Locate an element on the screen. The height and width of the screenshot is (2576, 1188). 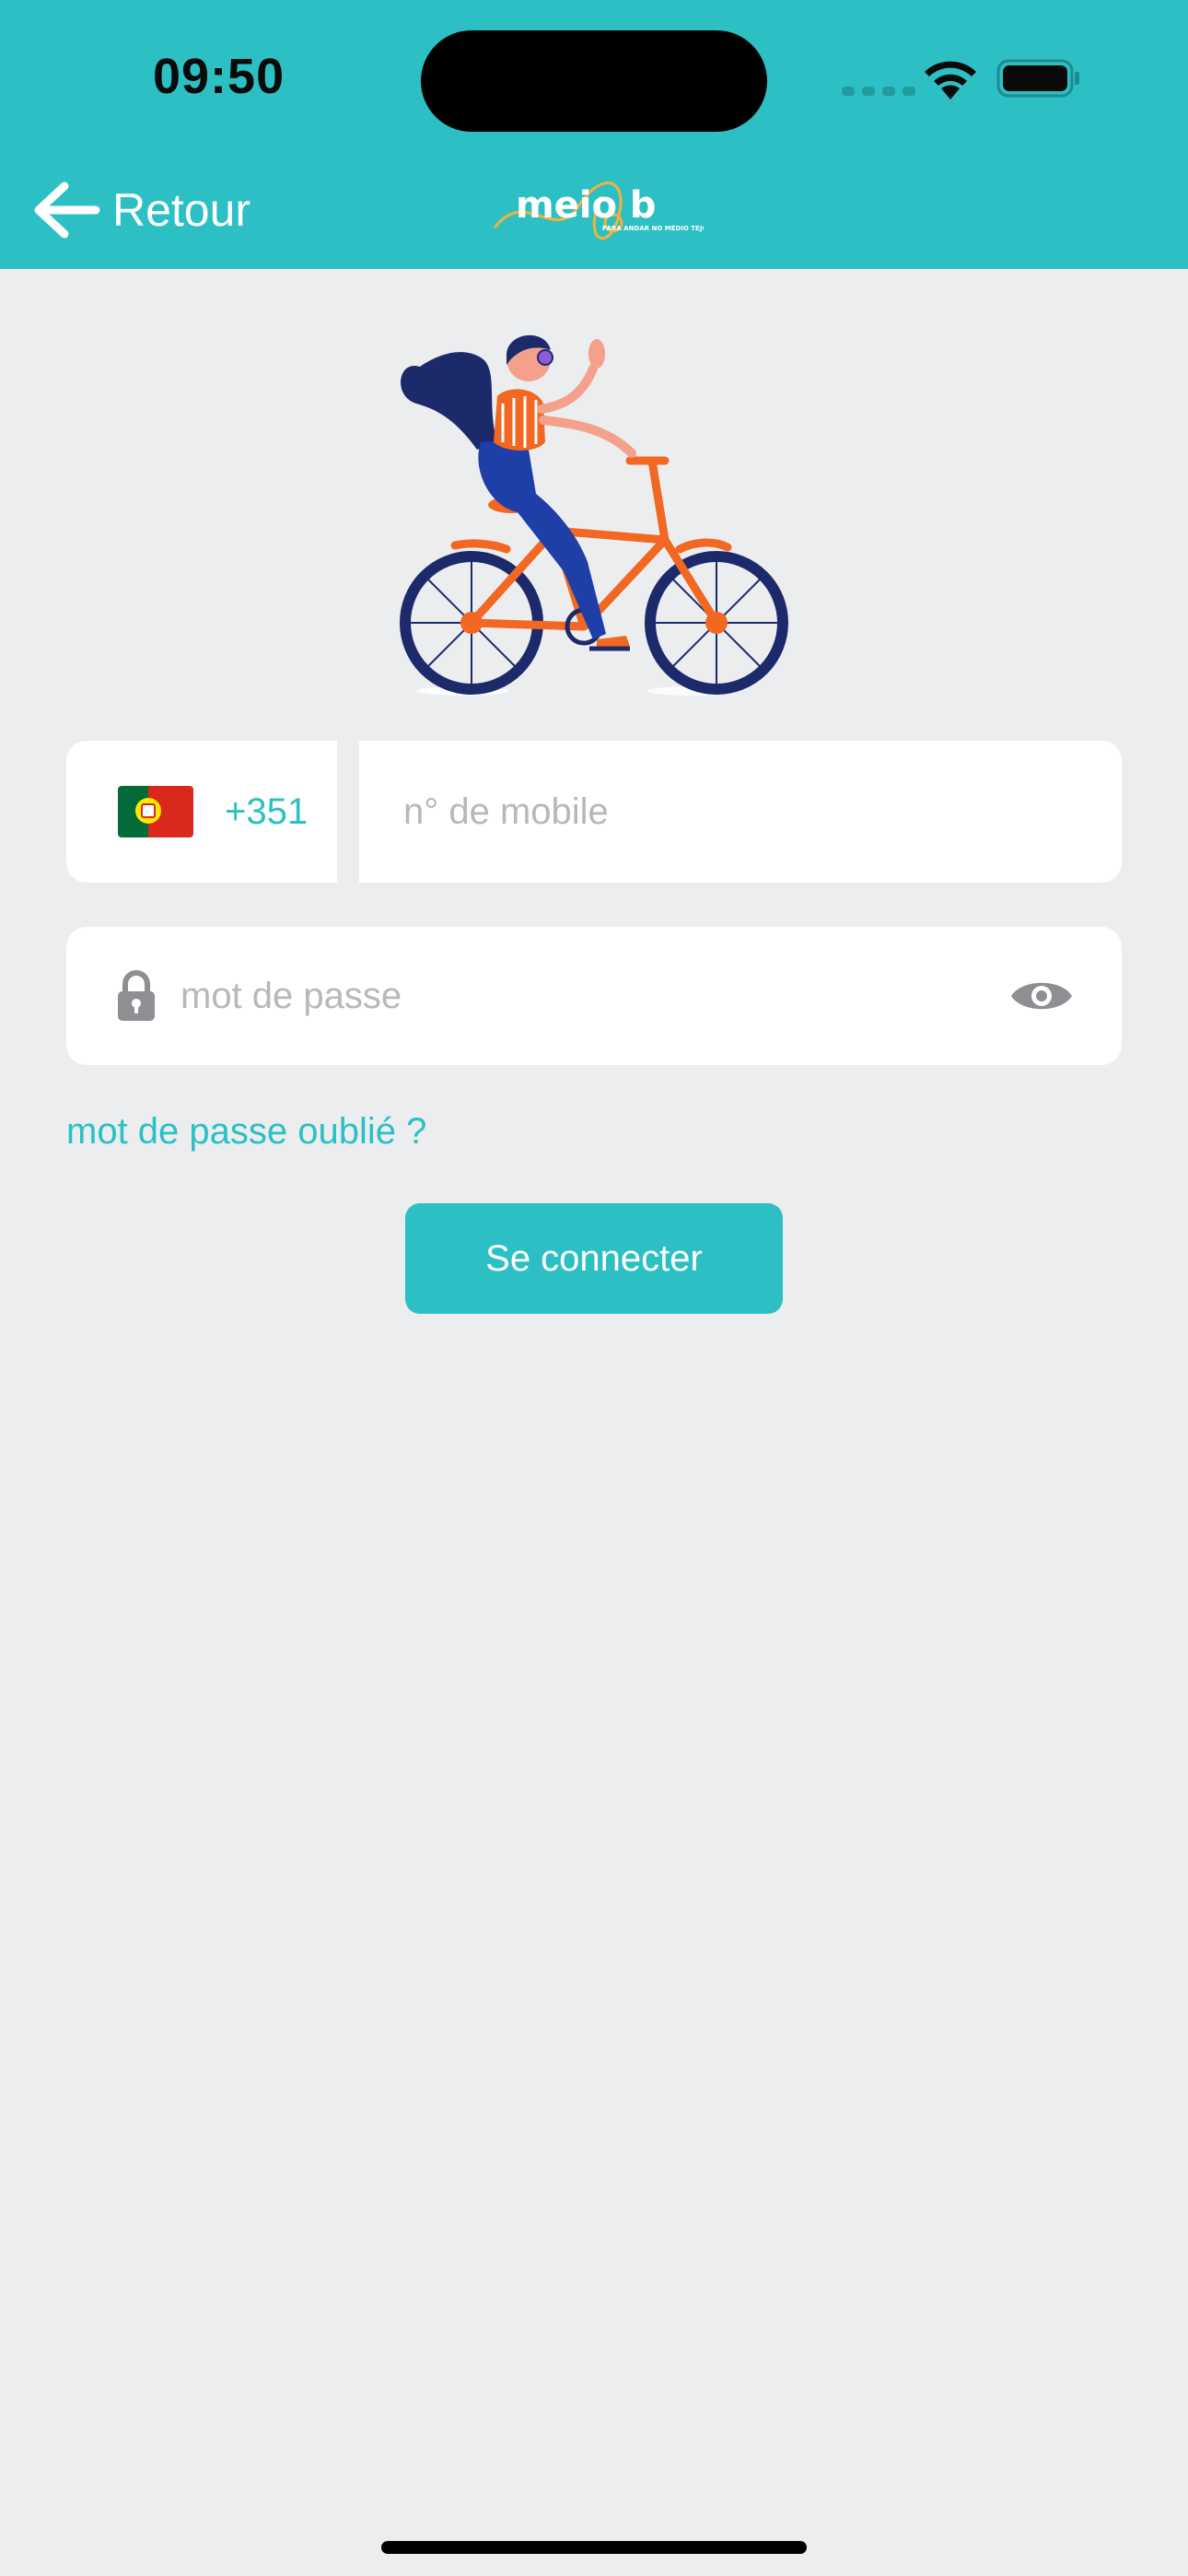
login-button: Se connecter is located at coordinates (594, 1258).